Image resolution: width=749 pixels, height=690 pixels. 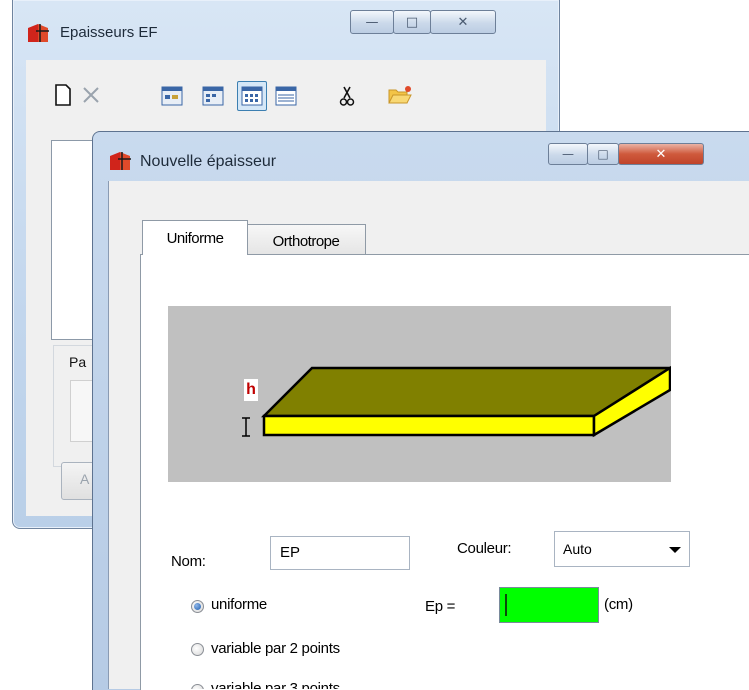 I want to click on radio-uniforme-label: uniforme, so click(x=239, y=604).